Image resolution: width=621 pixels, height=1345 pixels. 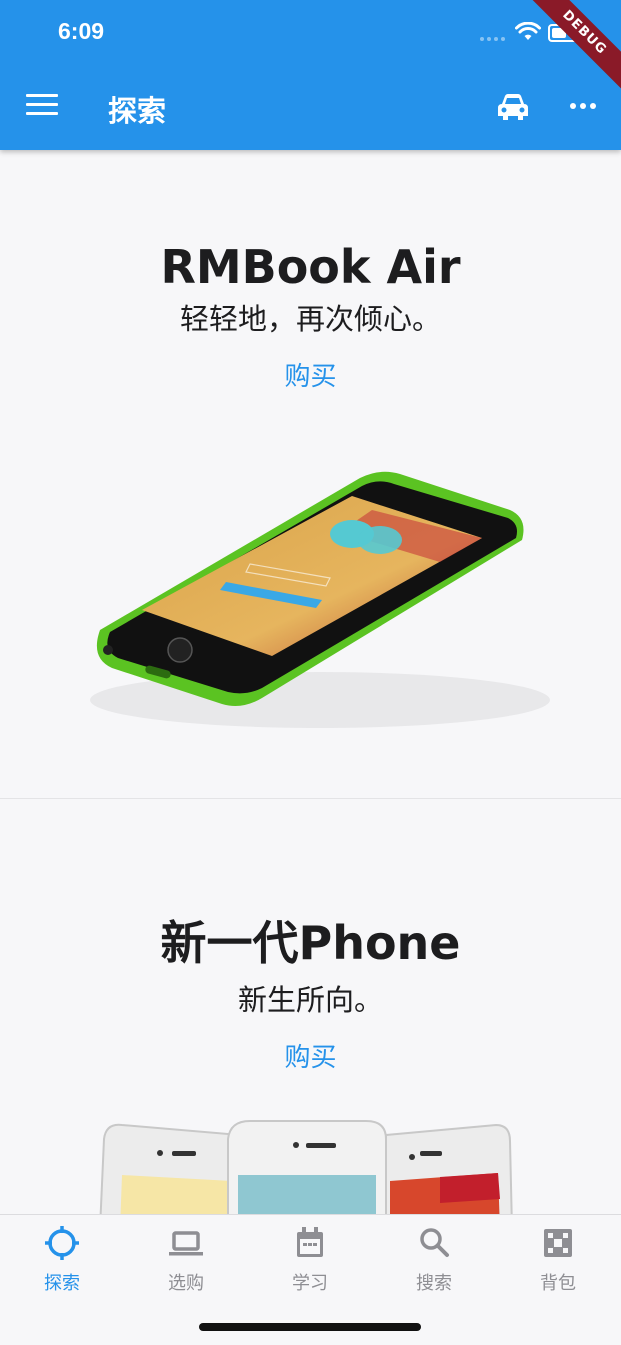 I want to click on tab-learn: 学习, so click(x=310, y=1260).